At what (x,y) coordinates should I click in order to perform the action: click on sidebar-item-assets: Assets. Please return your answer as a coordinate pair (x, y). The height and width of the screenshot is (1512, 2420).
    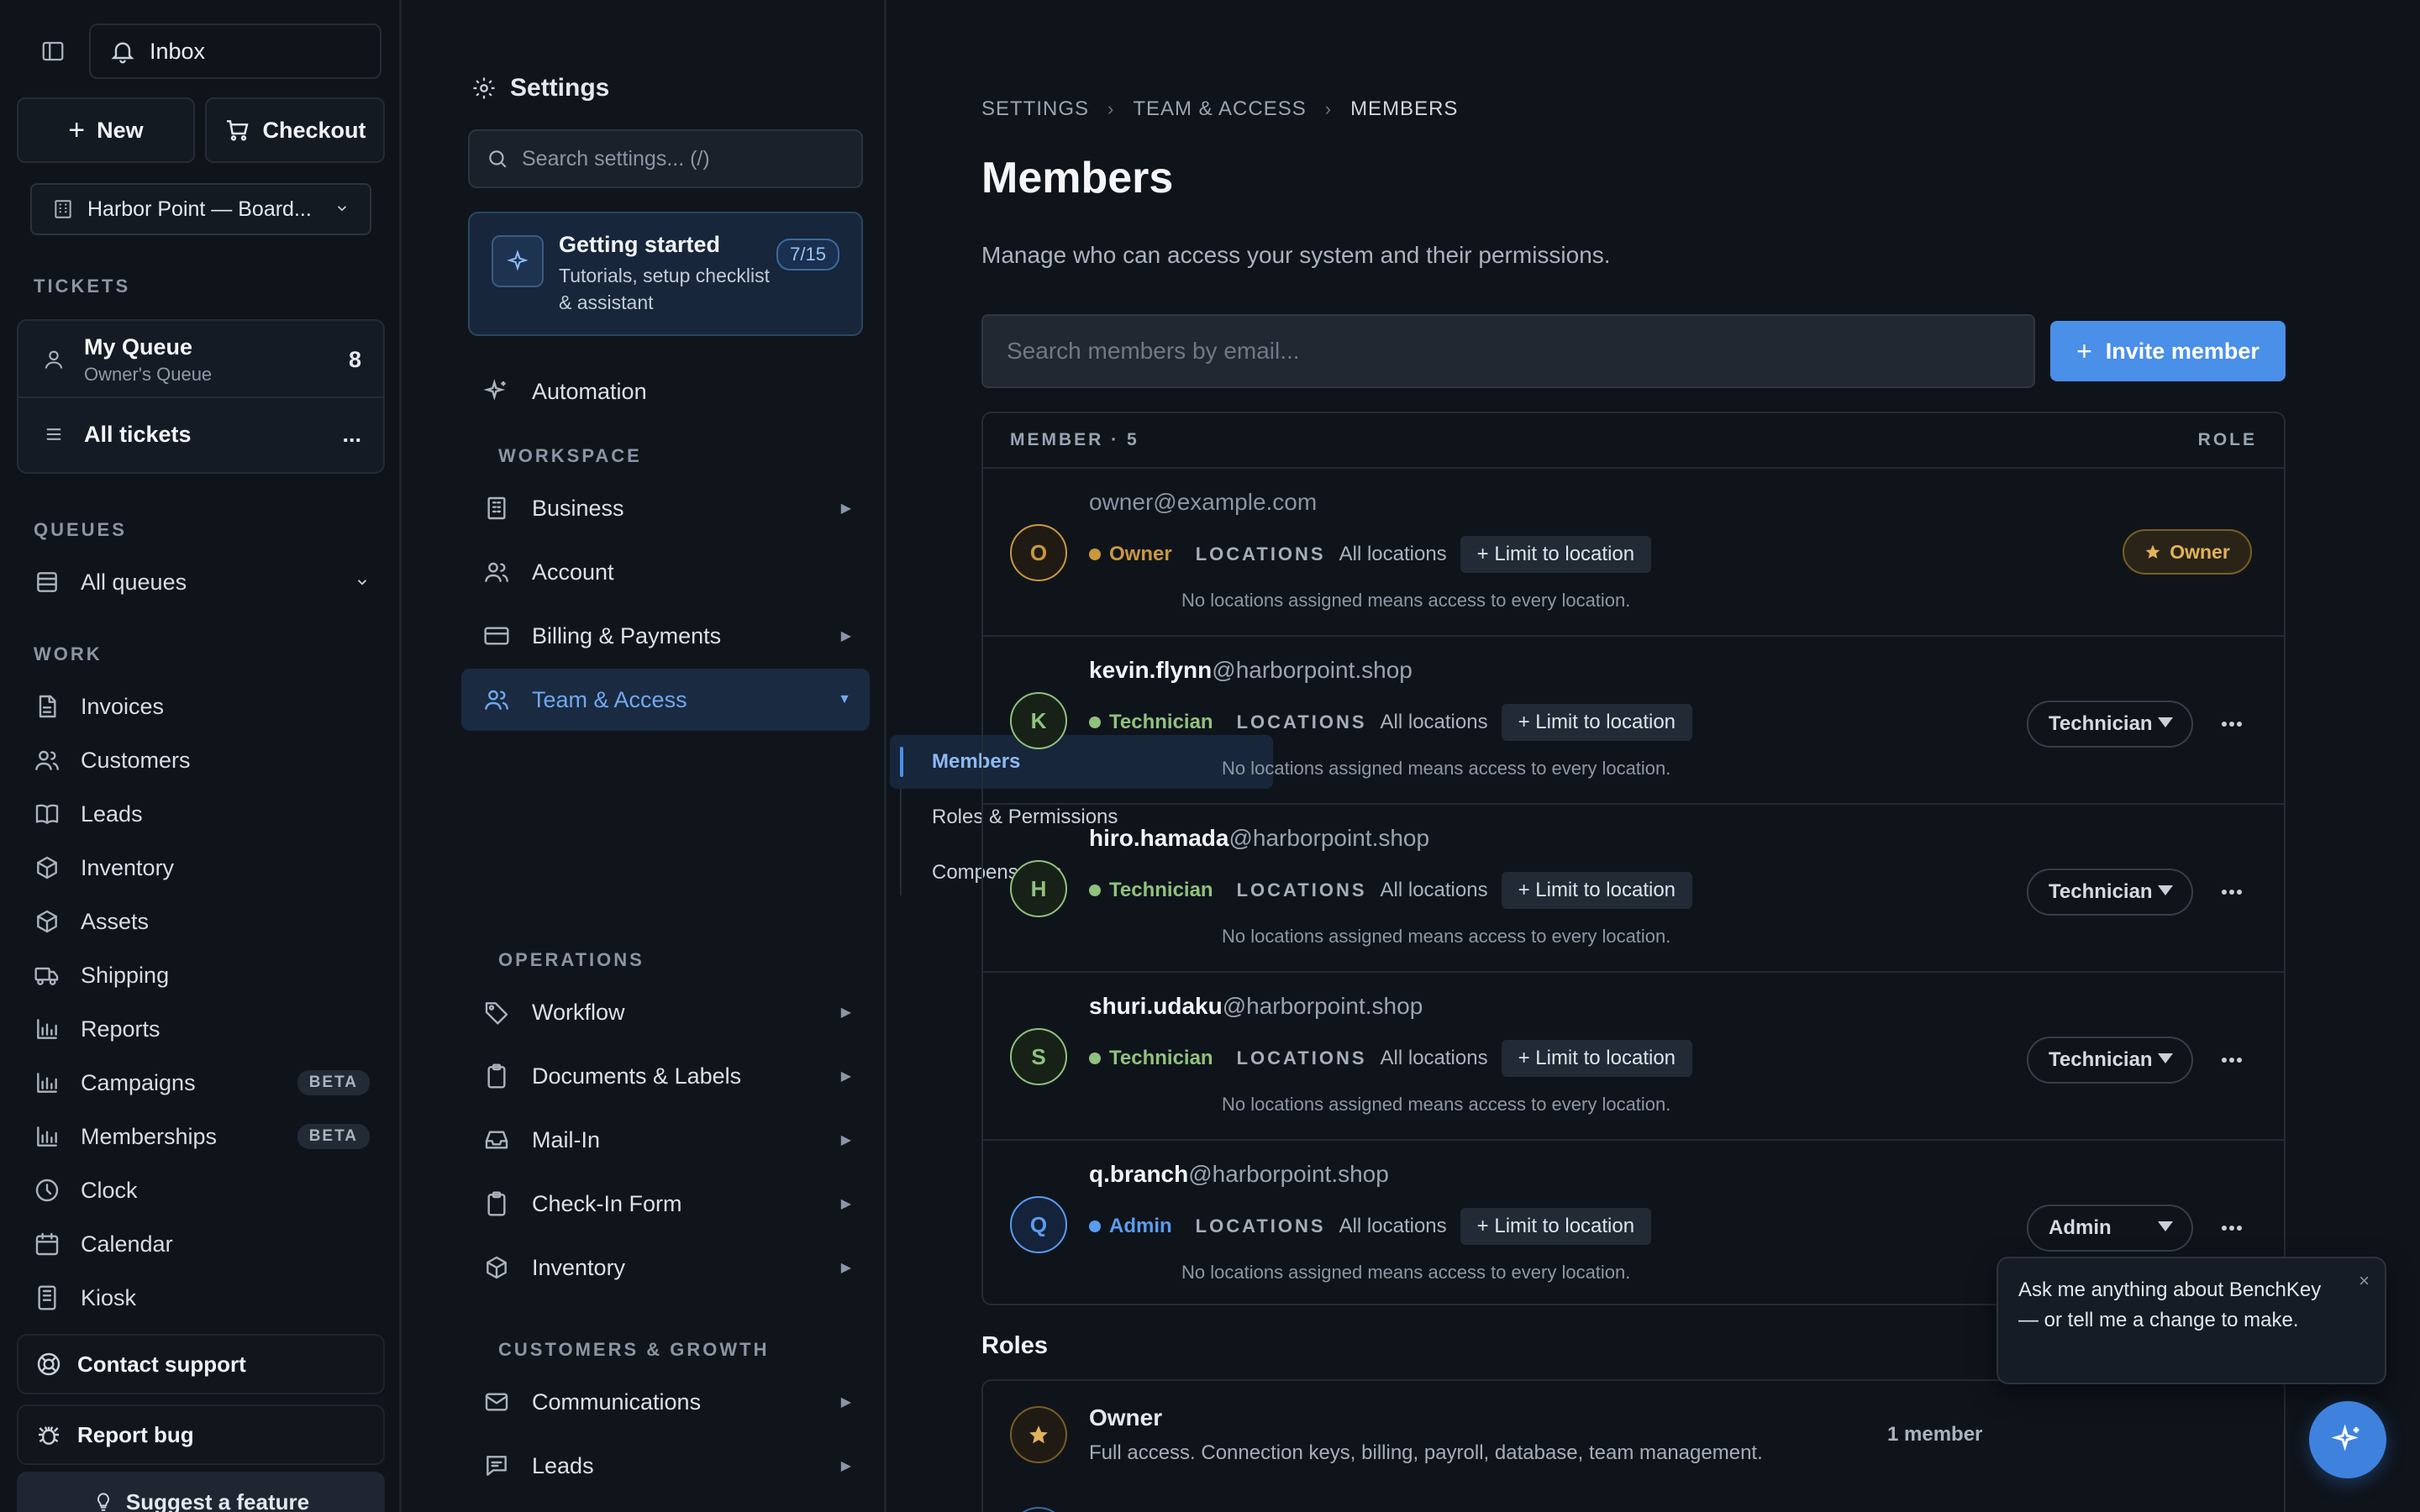
    Looking at the image, I should click on (202, 921).